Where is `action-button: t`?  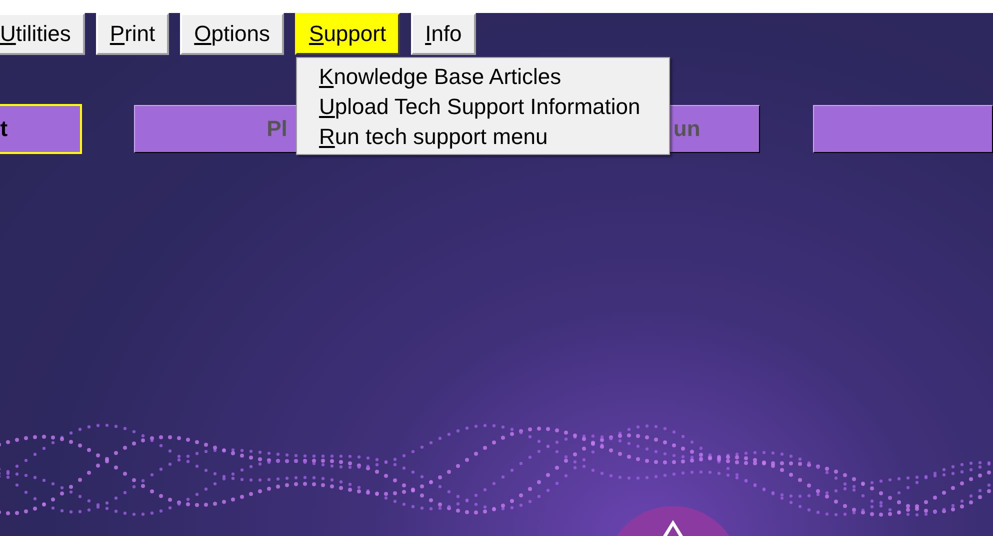
action-button: t is located at coordinates (40, 129).